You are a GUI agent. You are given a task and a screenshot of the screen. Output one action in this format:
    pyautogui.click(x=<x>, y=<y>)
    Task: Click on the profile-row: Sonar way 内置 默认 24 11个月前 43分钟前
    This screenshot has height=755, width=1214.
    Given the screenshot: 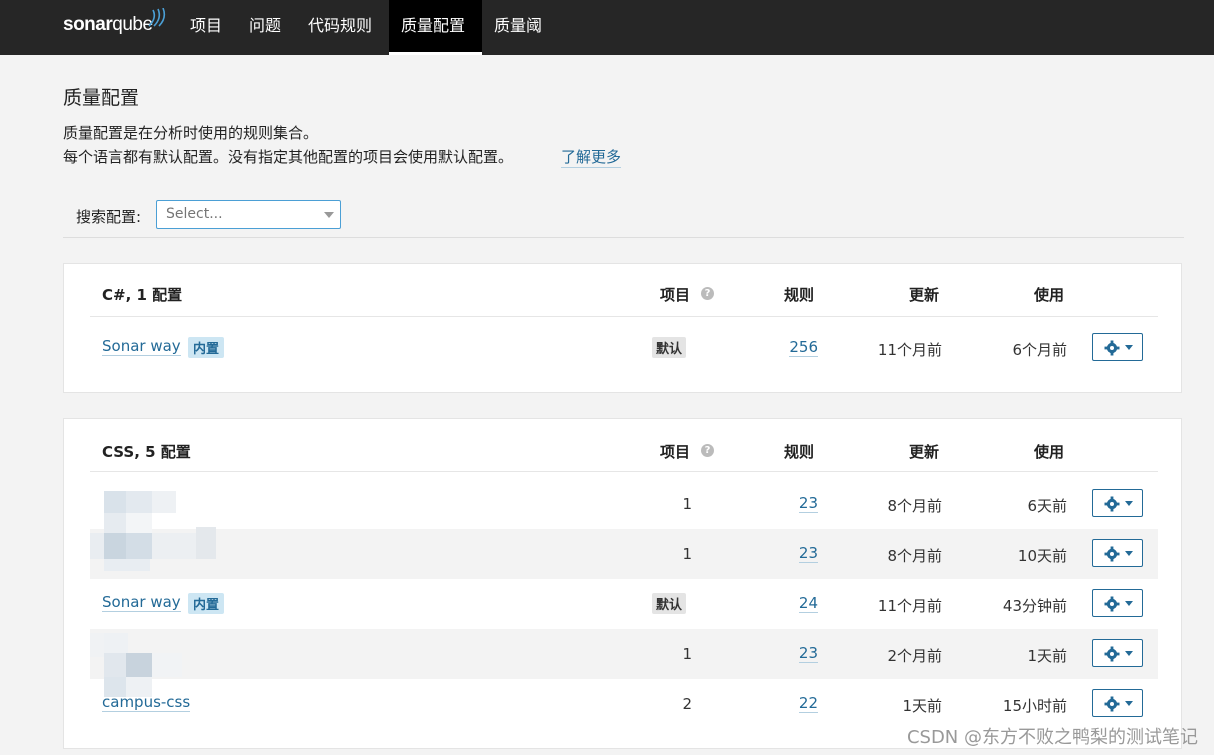 What is the action you would take?
    pyautogui.click(x=624, y=604)
    